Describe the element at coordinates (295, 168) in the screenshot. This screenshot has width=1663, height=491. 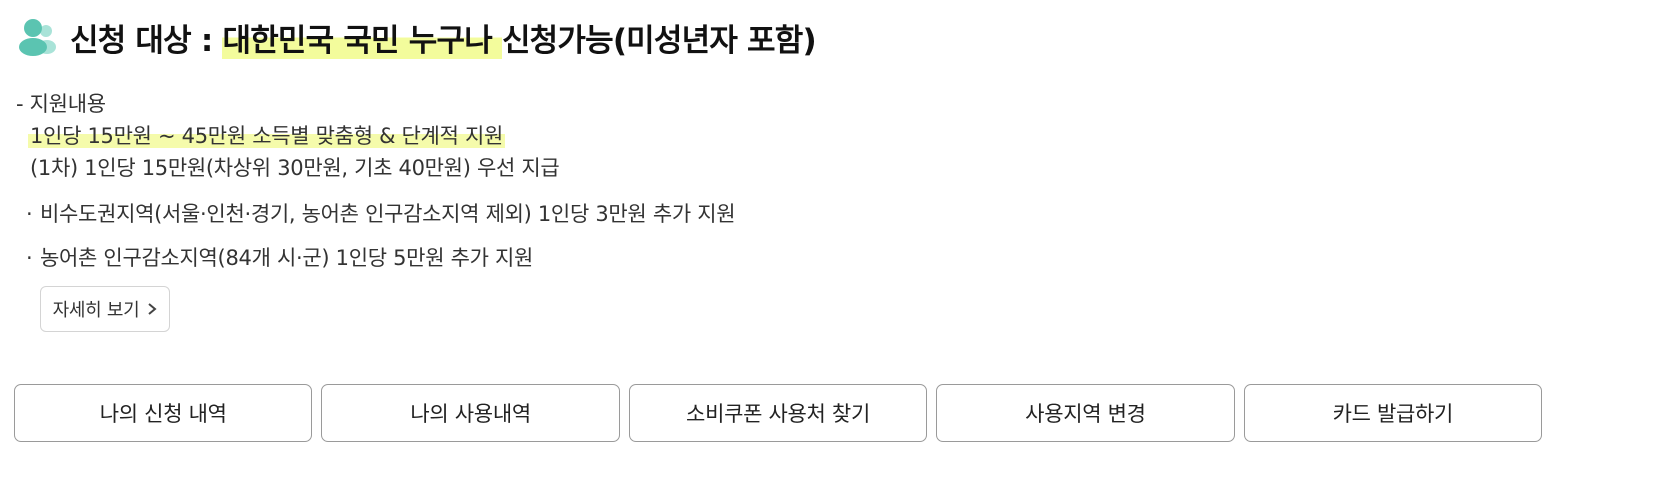
I see `first-round-line: (1차) 1인당 15만원(차상위 30만원, 기초 40만원) 우선 지급` at that location.